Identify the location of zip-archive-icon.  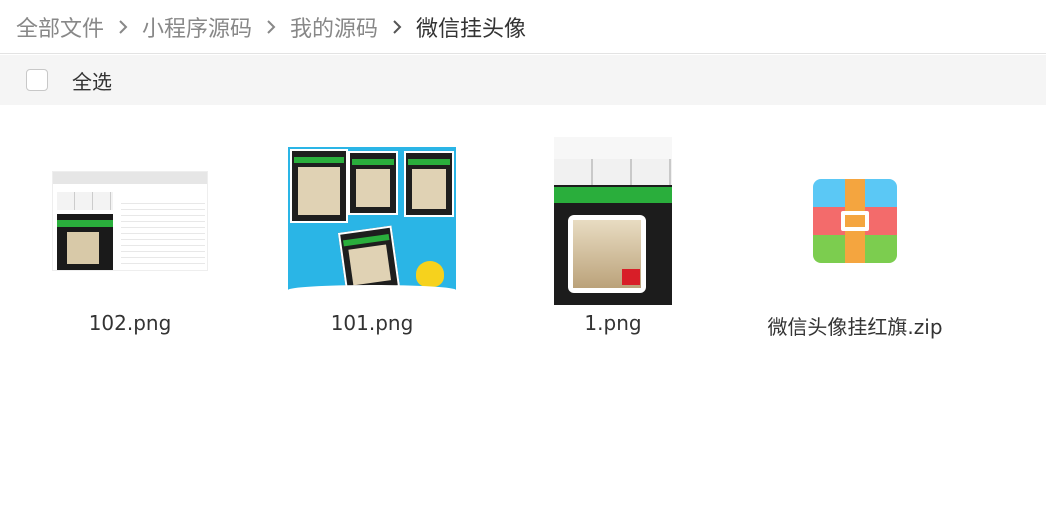
(855, 221).